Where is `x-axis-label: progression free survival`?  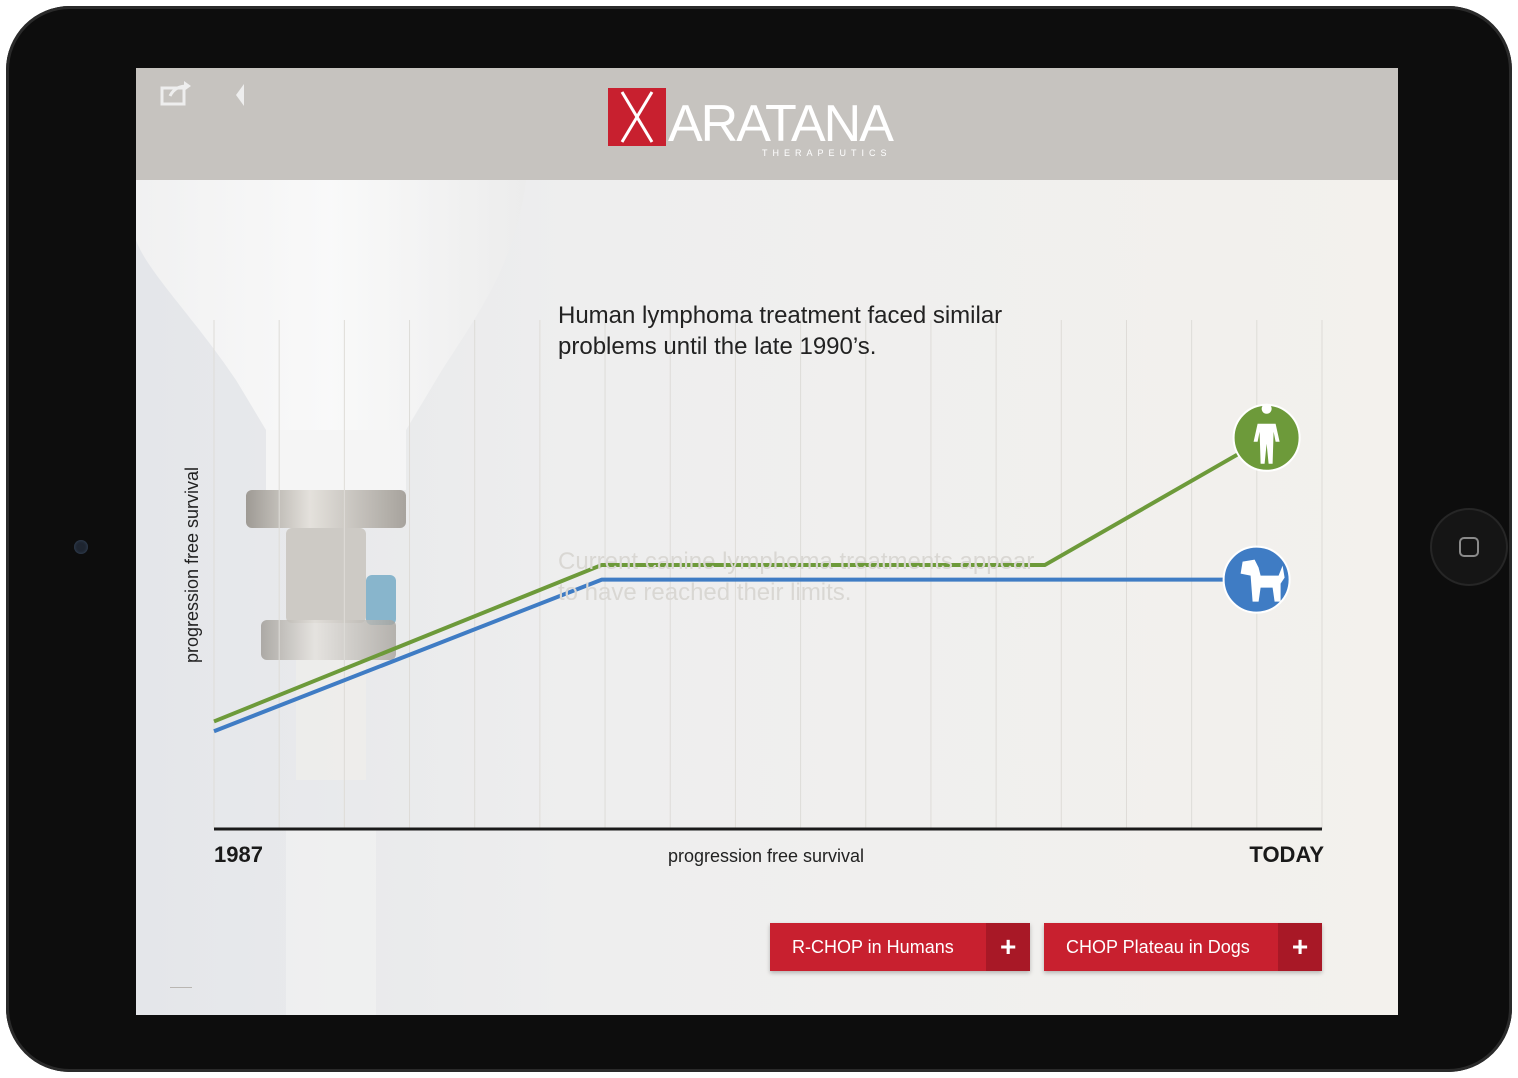
x-axis-label: progression free survival is located at coordinates (766, 856).